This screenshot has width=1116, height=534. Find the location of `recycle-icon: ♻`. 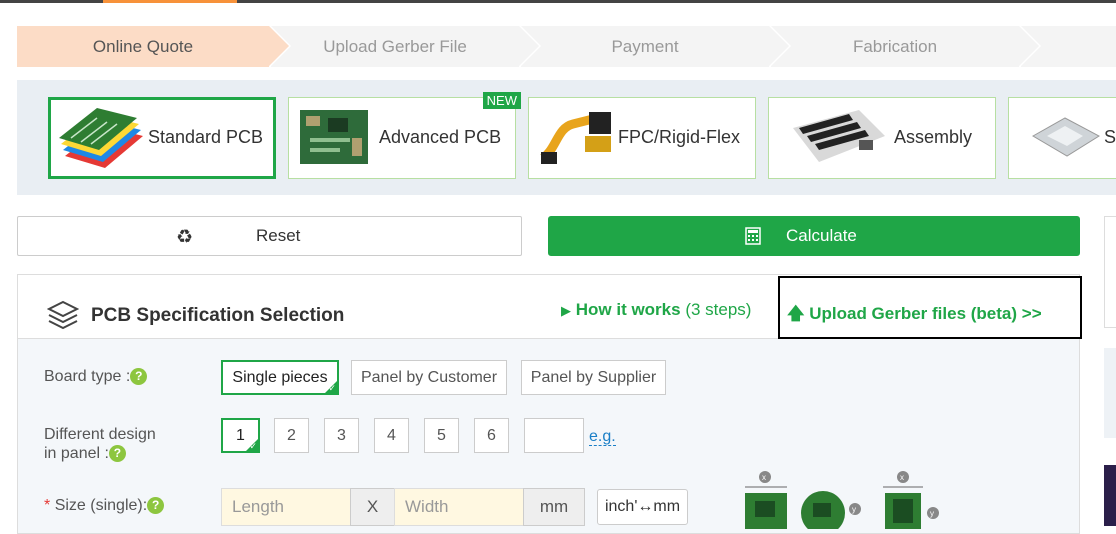

recycle-icon: ♻ is located at coordinates (185, 237).